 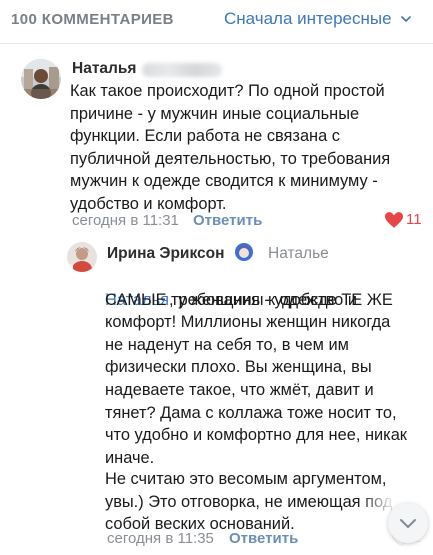 What do you see at coordinates (216, 22) in the screenshot?
I see `comments-header: 100 КОММЕНТАРИЕВ Сначала интересные` at bounding box center [216, 22].